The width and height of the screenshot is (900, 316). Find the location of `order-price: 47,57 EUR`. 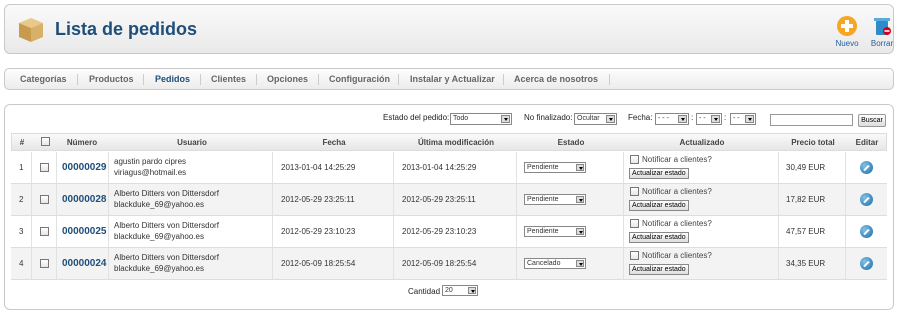

order-price: 47,57 EUR is located at coordinates (806, 231).